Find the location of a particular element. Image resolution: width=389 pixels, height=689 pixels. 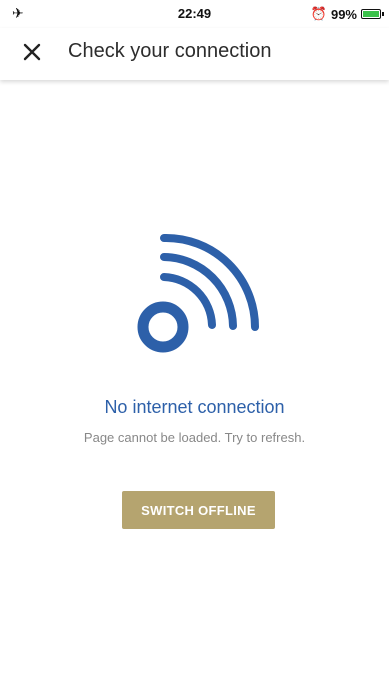

battery-percent: 99% is located at coordinates (343, 14).